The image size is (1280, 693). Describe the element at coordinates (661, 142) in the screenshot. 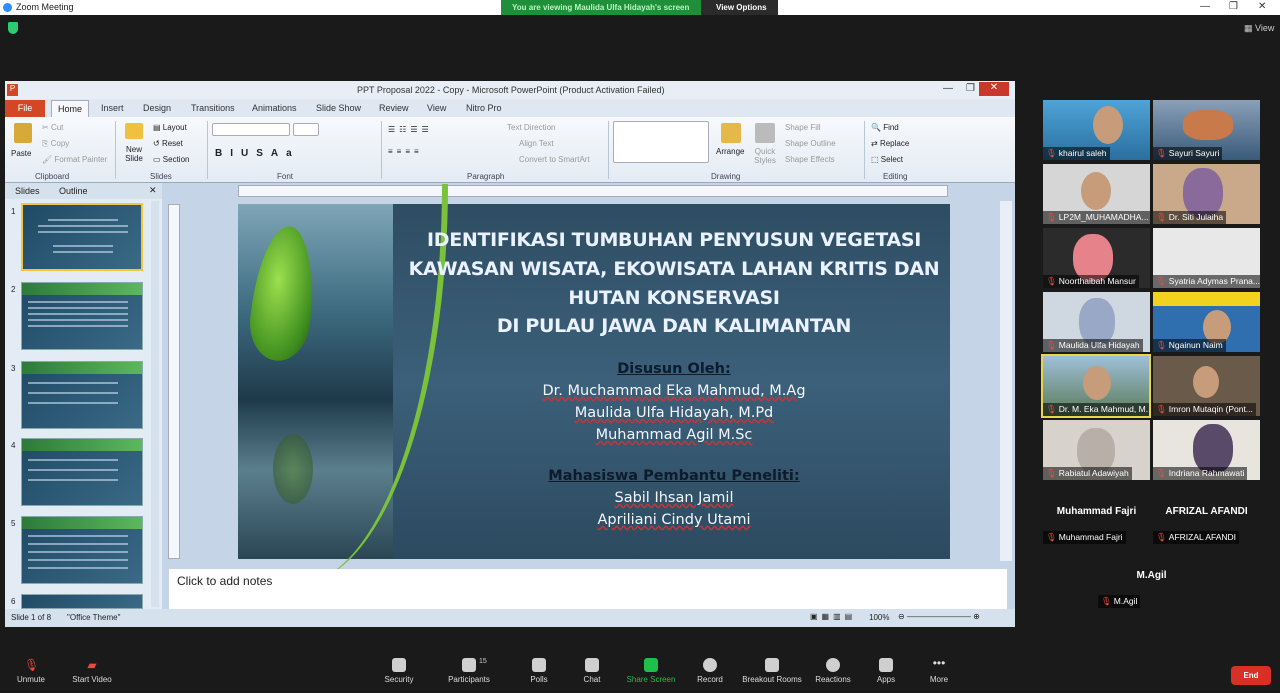

I see `shapes-gallery` at that location.